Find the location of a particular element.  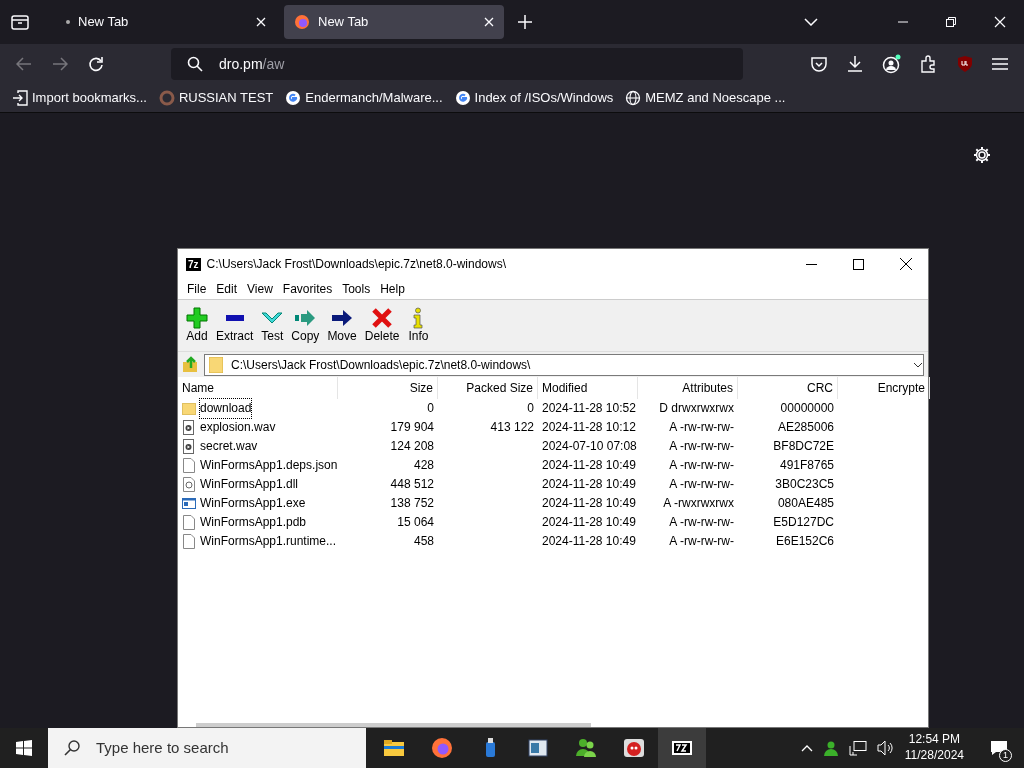

table-cell: 3B0C23C5 is located at coordinates (804, 484).